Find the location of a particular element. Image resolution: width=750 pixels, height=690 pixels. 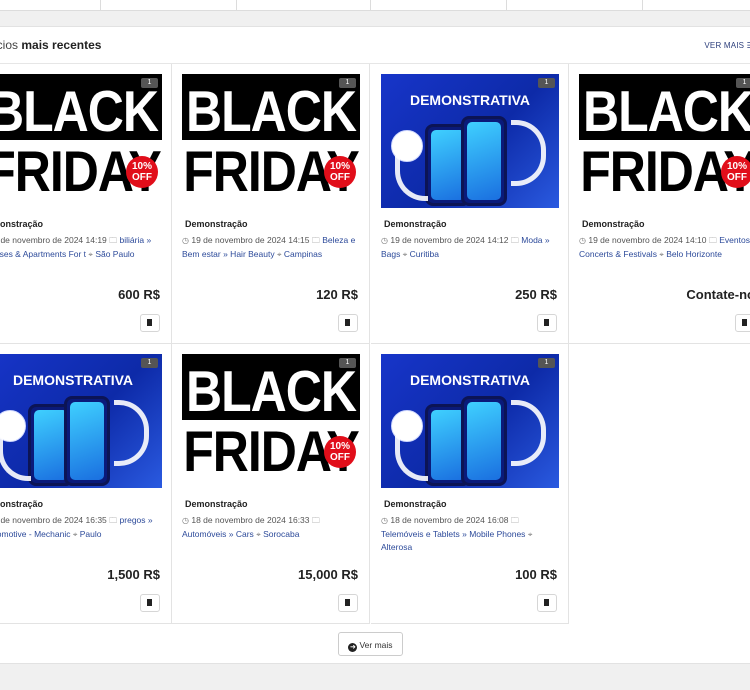

listing-date: 18 de novembro de 2024 16:33 is located at coordinates (250, 520).